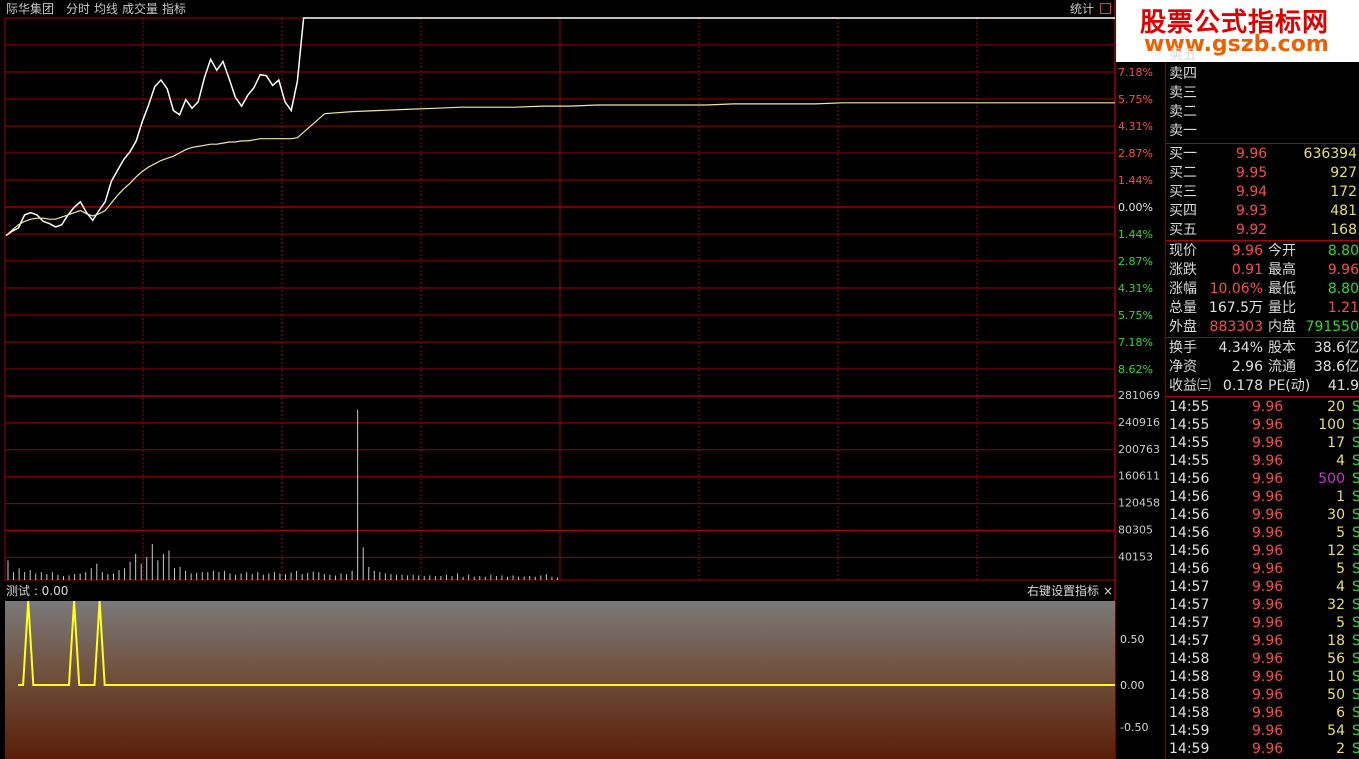 The width and height of the screenshot is (1359, 759). Describe the element at coordinates (1262, 407) in the screenshot. I see `tick-row: 14:55 9.96 20 S` at that location.